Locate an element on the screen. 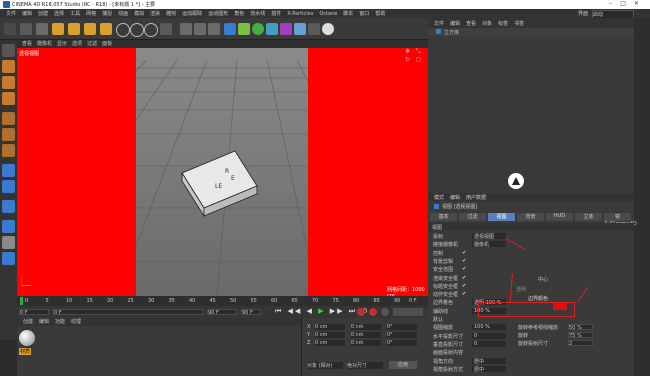  attributes-menu-item-1: 编辑 is located at coordinates (455, 197).